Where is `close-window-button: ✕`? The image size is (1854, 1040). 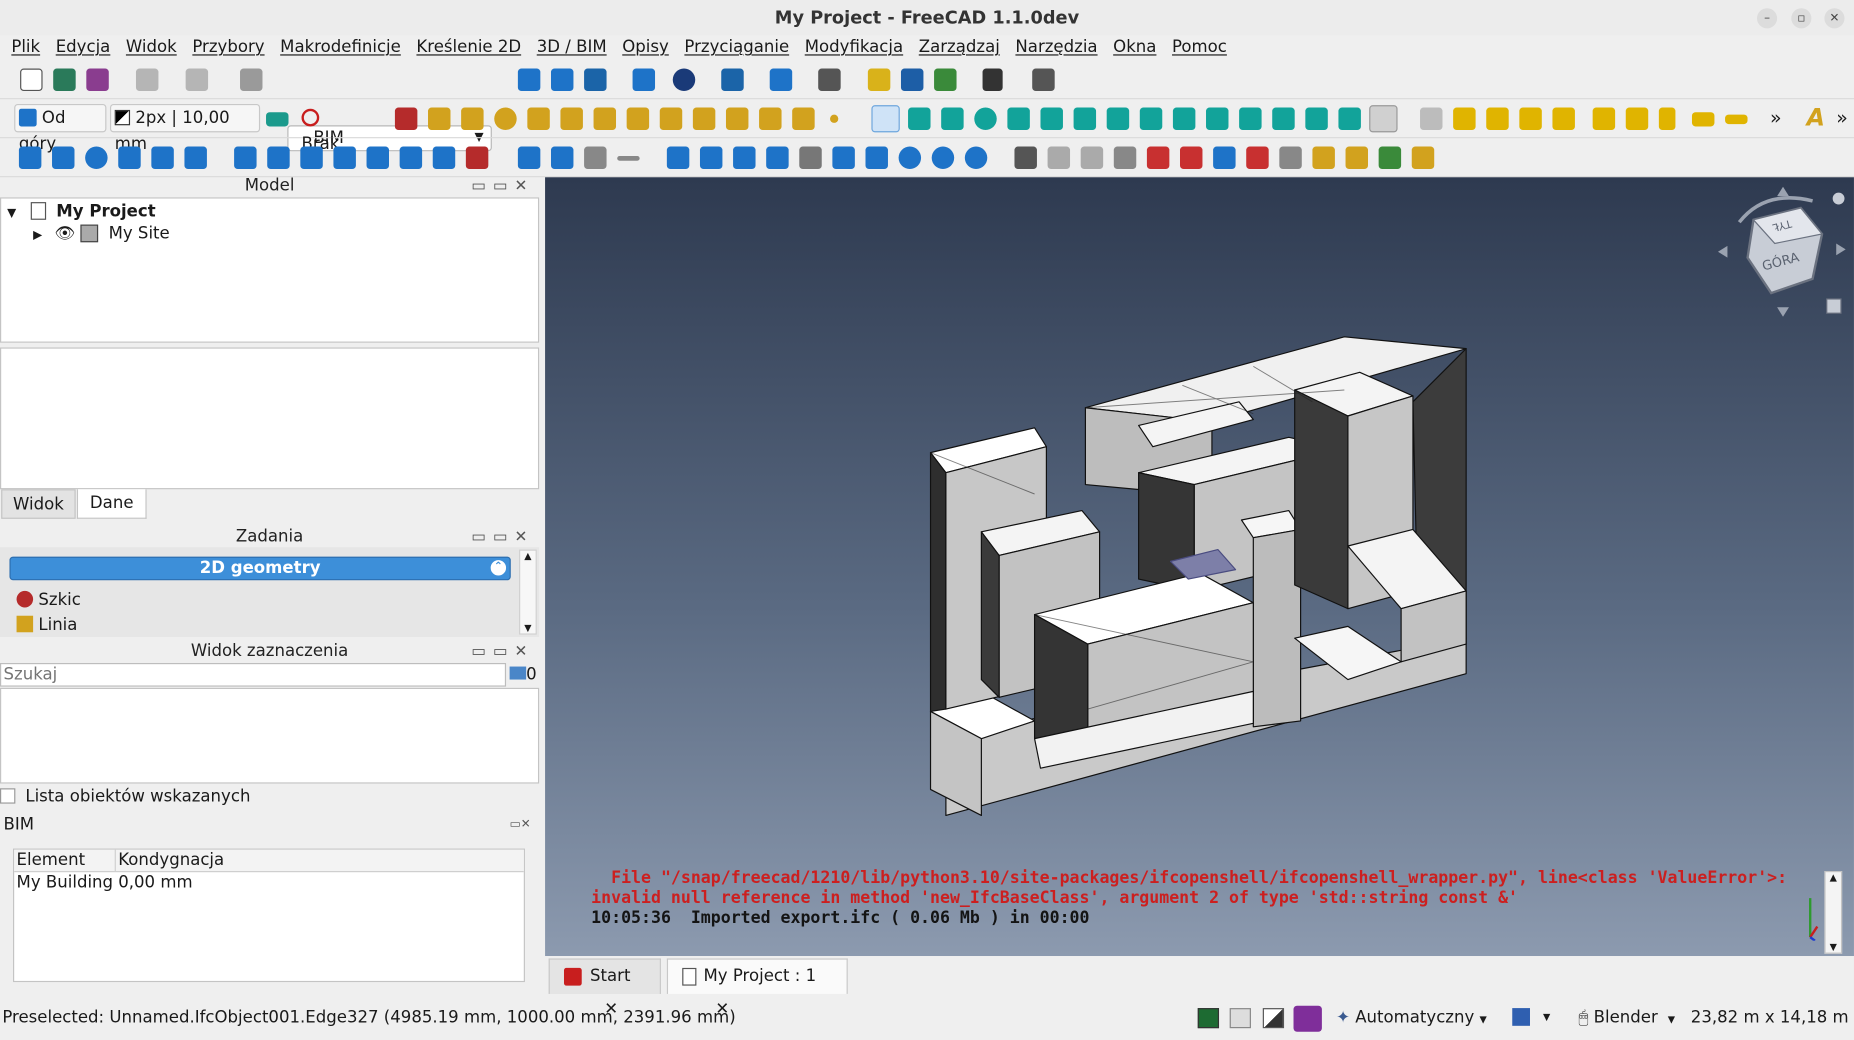 close-window-button: ✕ is located at coordinates (1834, 18).